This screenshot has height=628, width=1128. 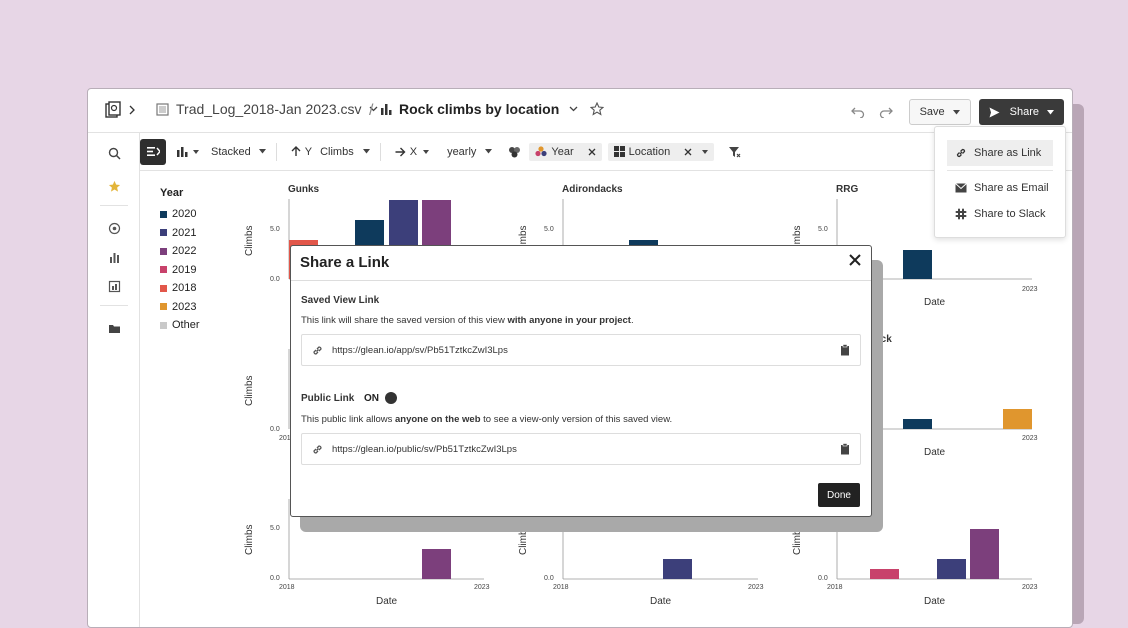 What do you see at coordinates (437, 419) in the screenshot?
I see `public-desc-bold: anyone on the web` at bounding box center [437, 419].